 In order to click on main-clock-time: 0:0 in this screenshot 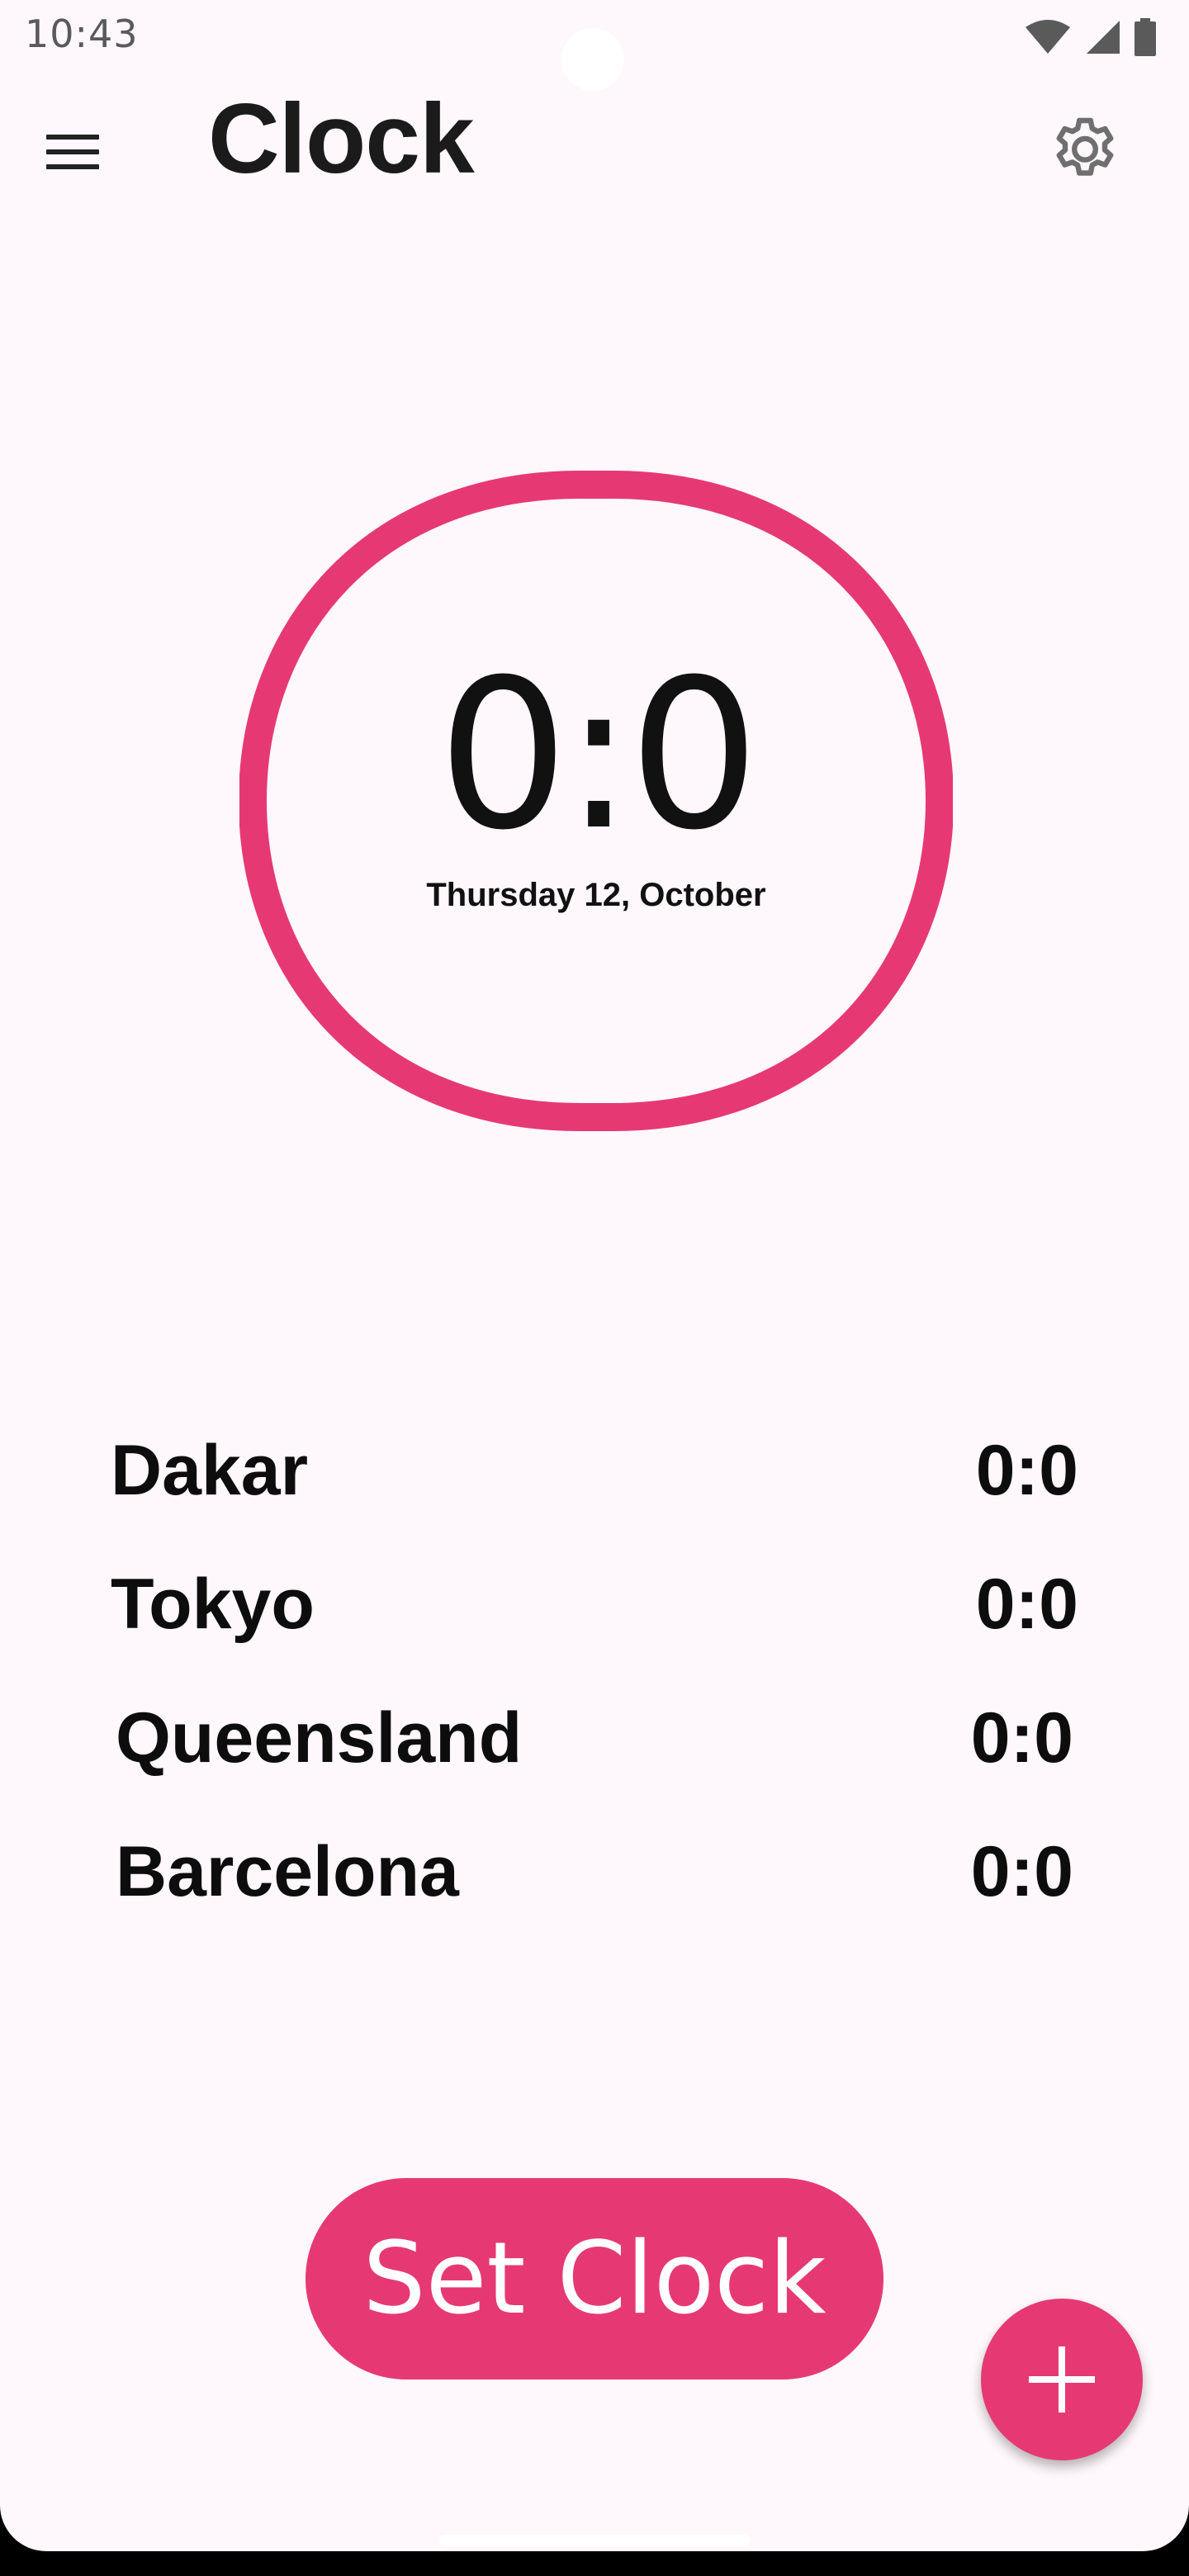, I will do `click(598, 755)`.